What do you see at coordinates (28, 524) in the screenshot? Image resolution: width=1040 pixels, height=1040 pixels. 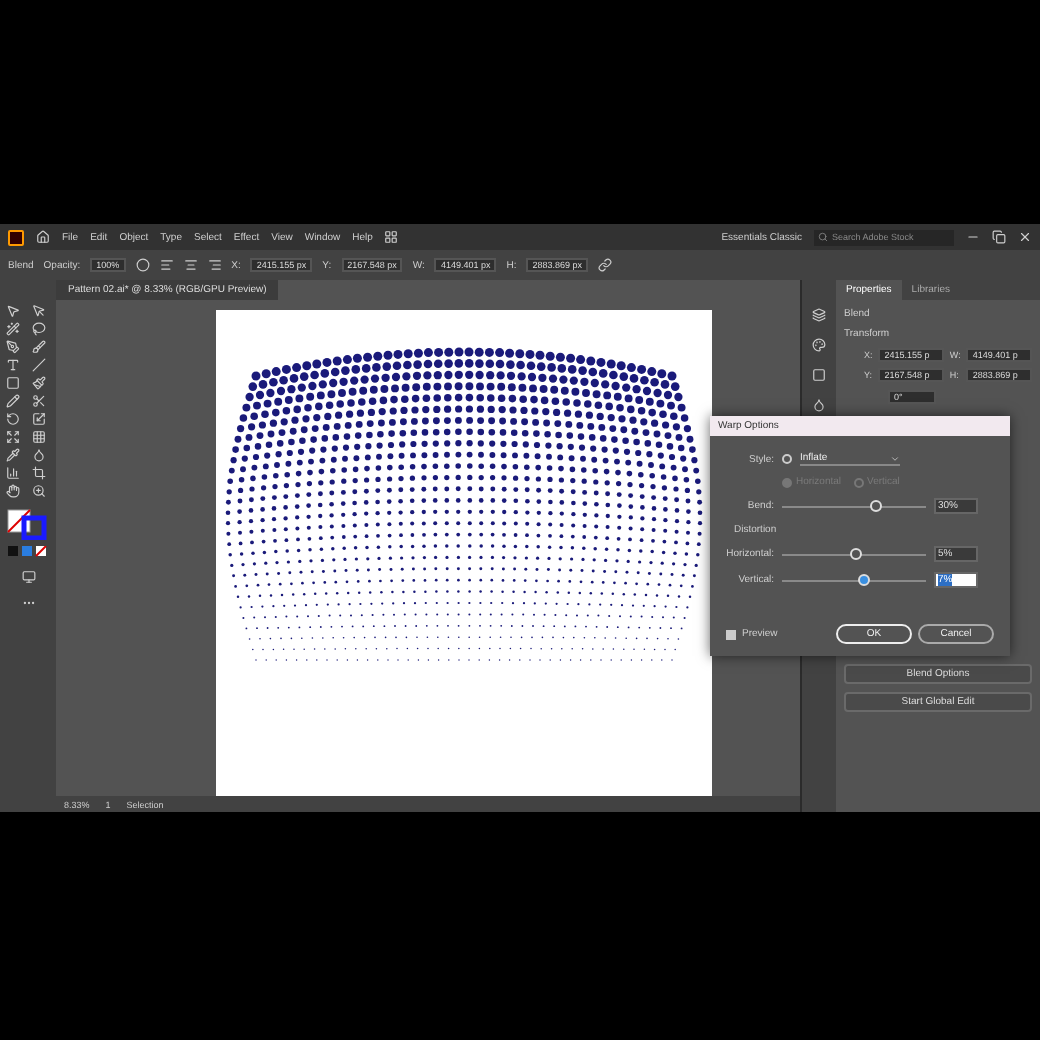 I see `fill-stroke-swatches-icon` at bounding box center [28, 524].